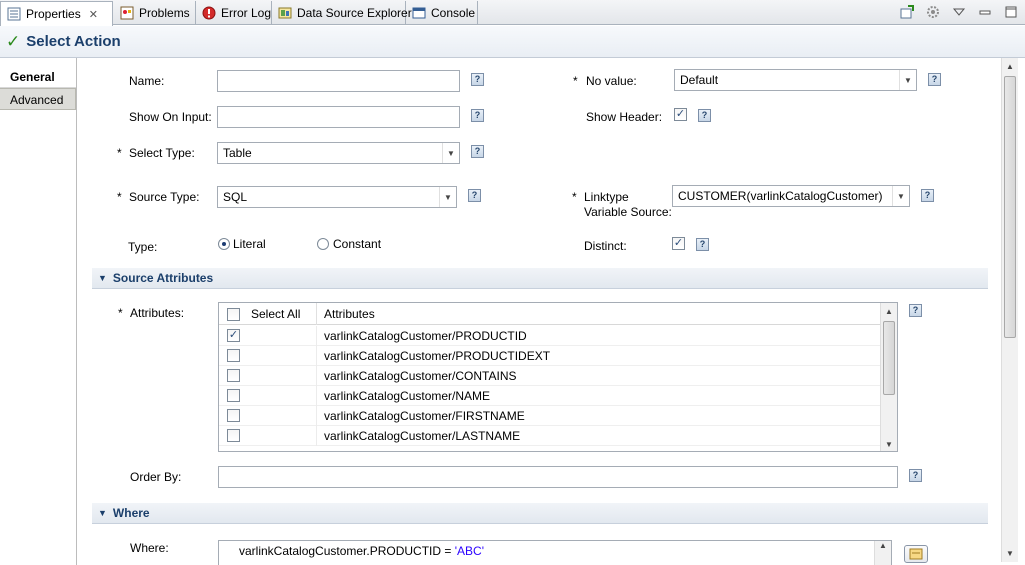  I want to click on tab-console: Console, so click(442, 13).